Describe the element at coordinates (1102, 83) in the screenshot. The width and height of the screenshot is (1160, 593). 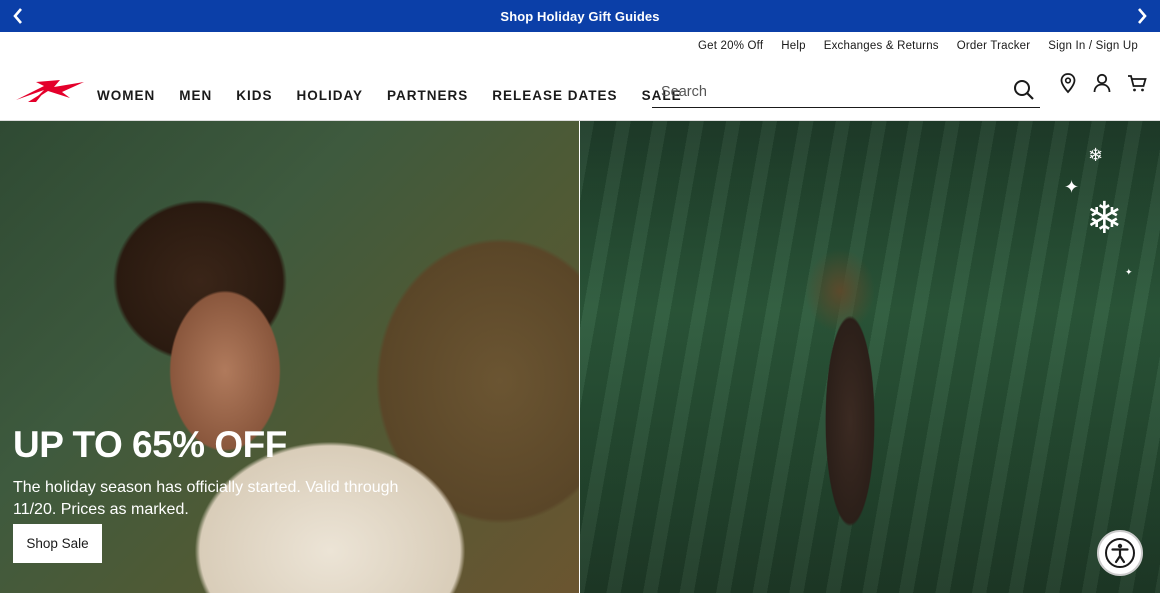
I see `account-icon` at that location.